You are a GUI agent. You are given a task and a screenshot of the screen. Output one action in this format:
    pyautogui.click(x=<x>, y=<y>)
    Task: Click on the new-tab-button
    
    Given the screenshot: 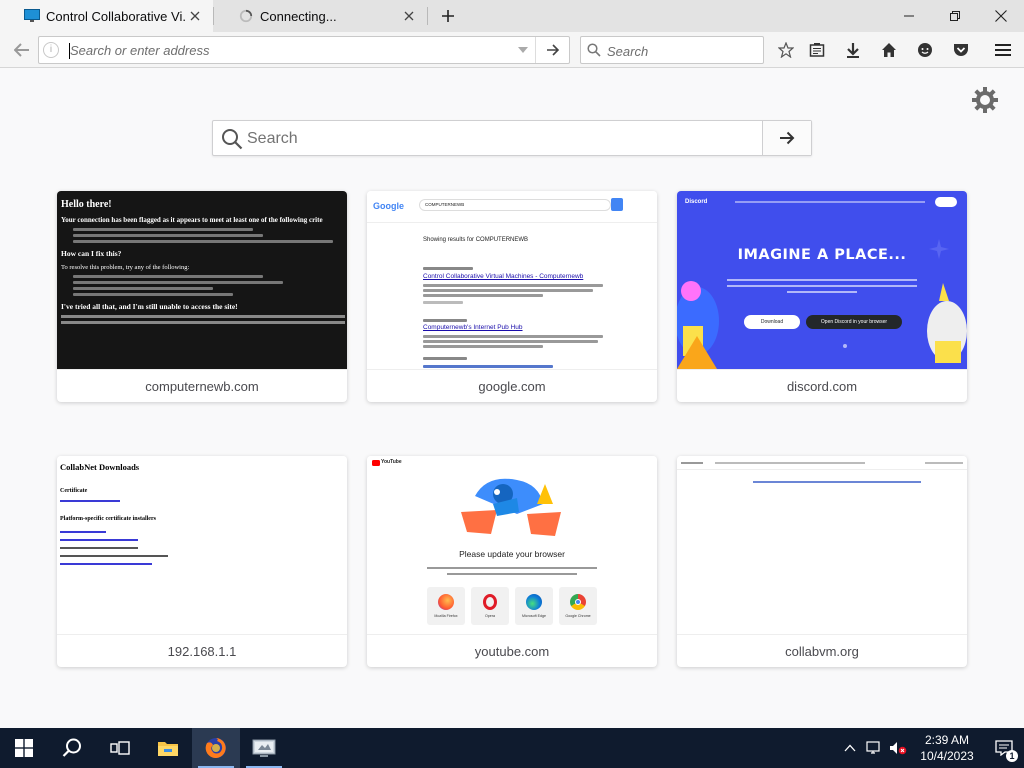 What is the action you would take?
    pyautogui.click(x=448, y=16)
    